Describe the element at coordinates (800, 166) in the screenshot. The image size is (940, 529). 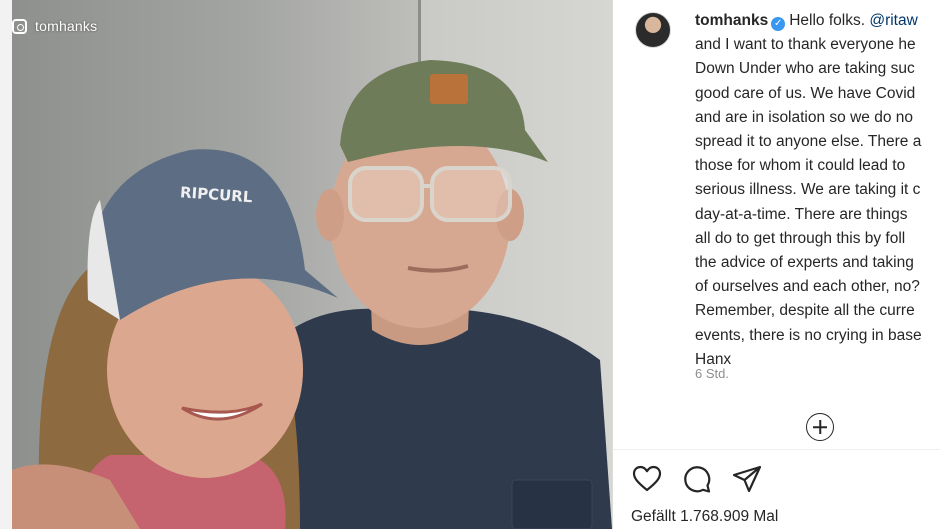
I see `caption-line: those for whom it could lead to` at that location.